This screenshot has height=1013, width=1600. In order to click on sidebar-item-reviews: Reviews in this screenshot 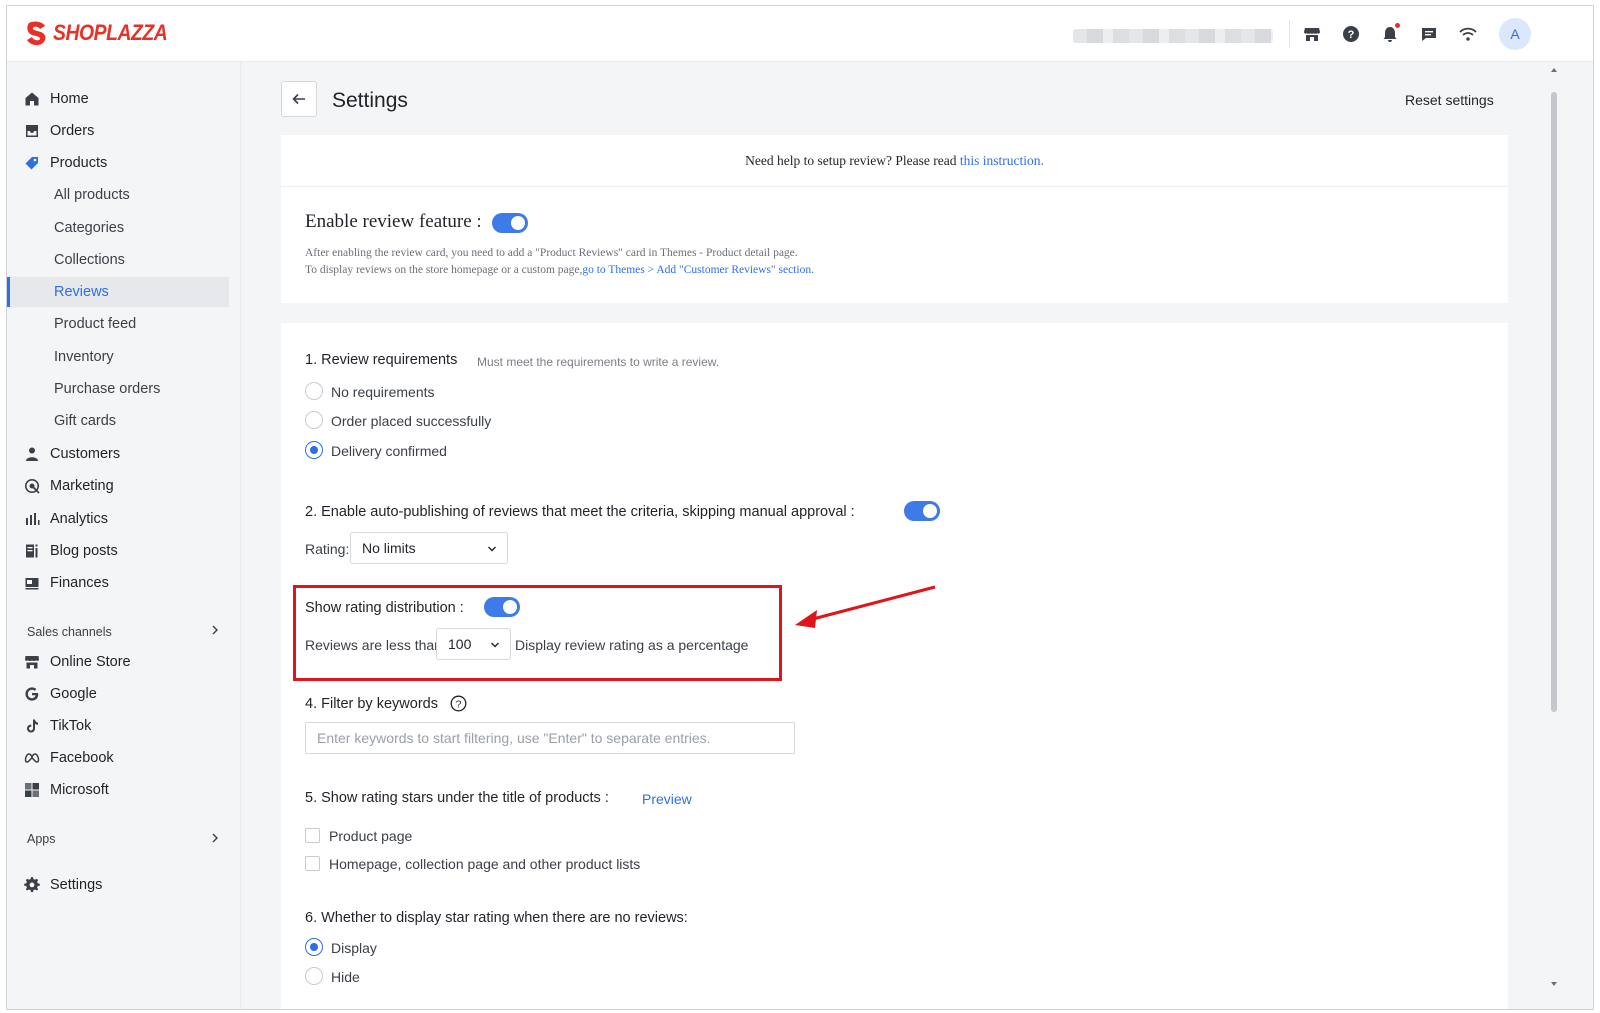, I will do `click(118, 292)`.